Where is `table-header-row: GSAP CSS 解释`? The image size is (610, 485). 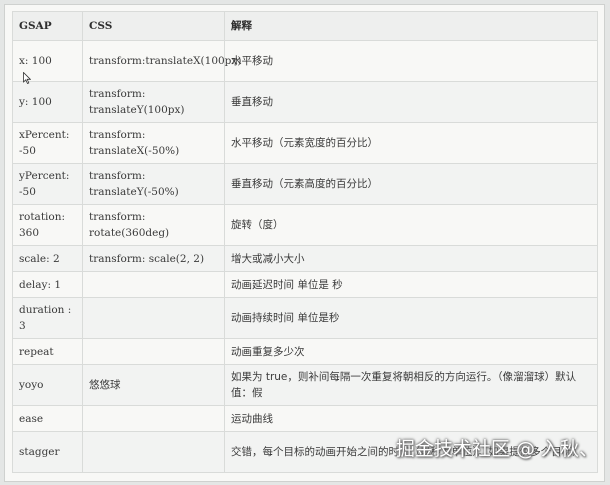 table-header-row: GSAP CSS 解释 is located at coordinates (305, 26).